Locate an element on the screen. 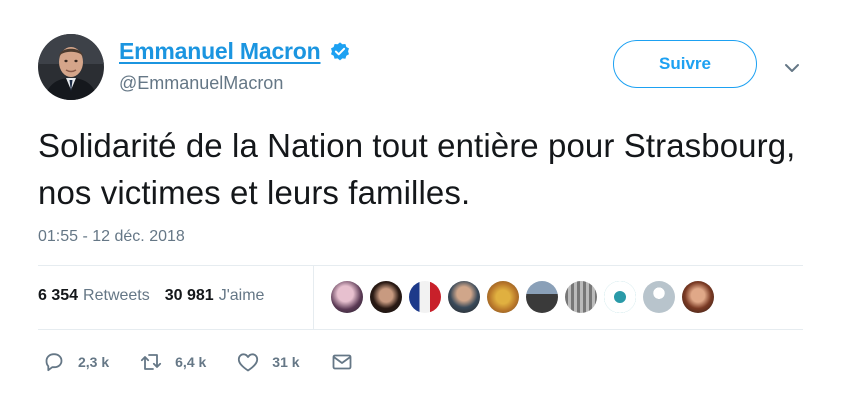 The image size is (842, 406). like-count: 31 k is located at coordinates (286, 362).